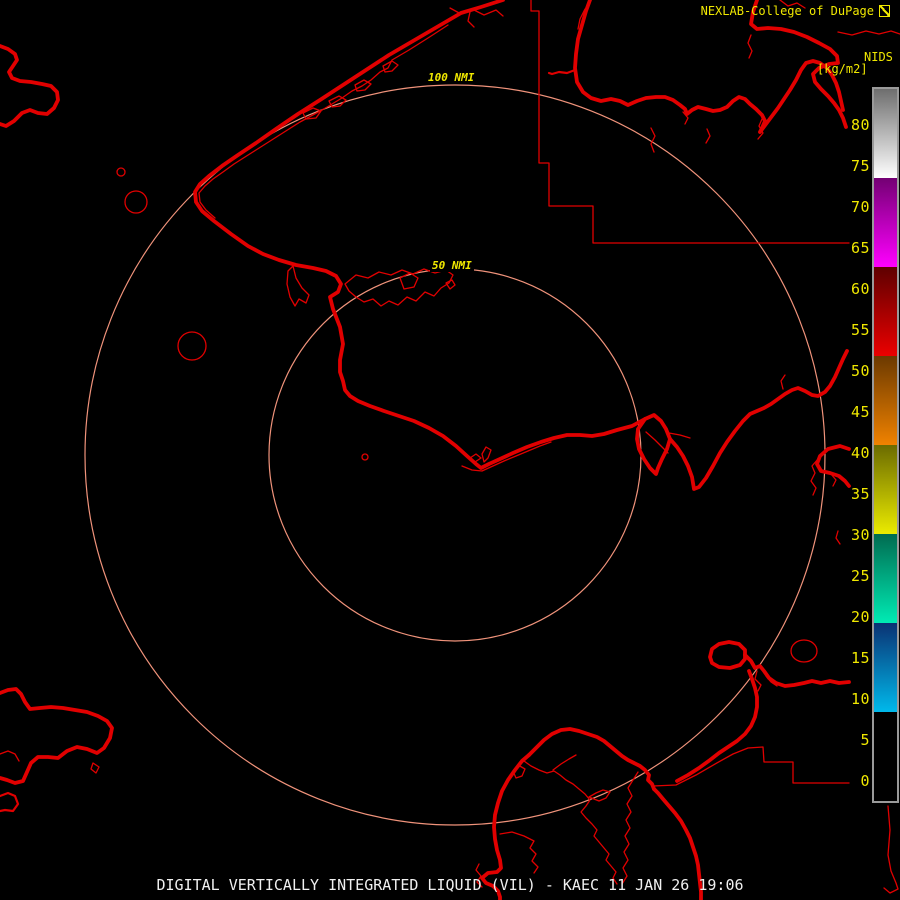 The image size is (900, 900). What do you see at coordinates (860, 494) in the screenshot?
I see `colorbar-tick-label: 35` at bounding box center [860, 494].